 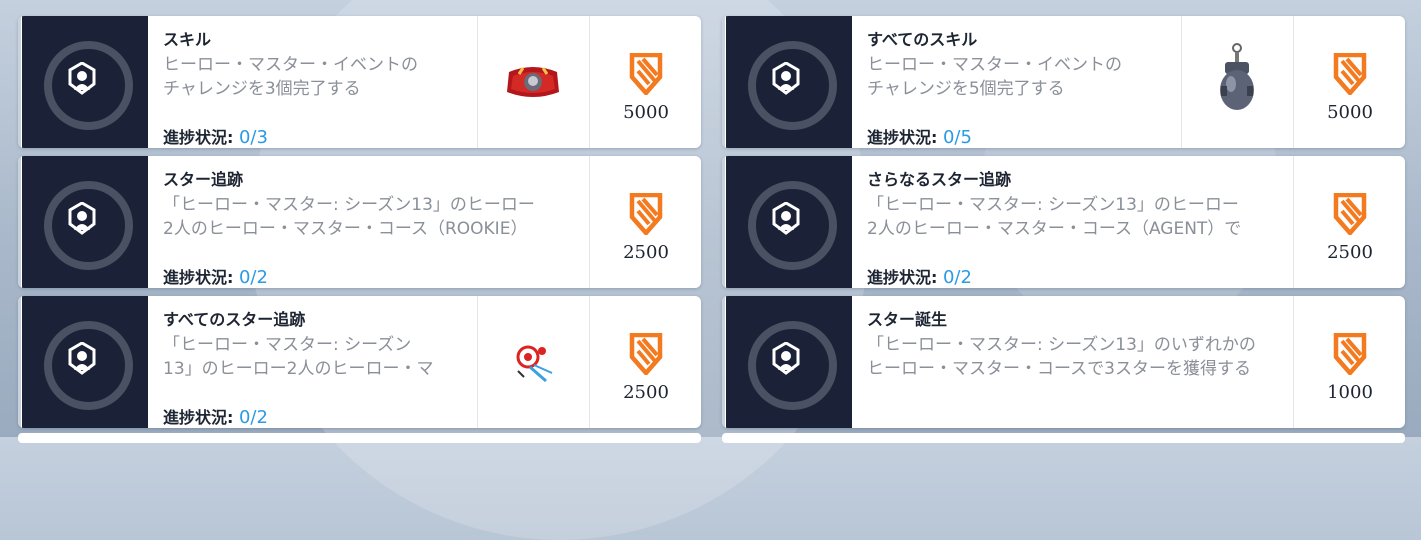 I want to click on challenge-progress: 進捗状況: 0/5, so click(x=919, y=137).